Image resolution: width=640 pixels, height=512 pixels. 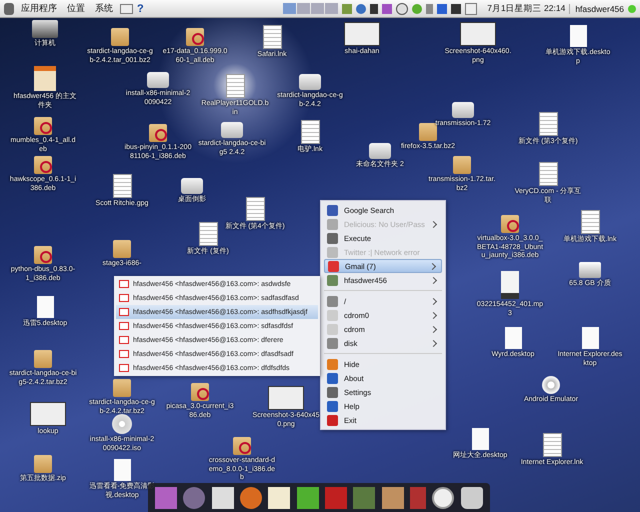 I want to click on help-button: ?, so click(x=140, y=8).